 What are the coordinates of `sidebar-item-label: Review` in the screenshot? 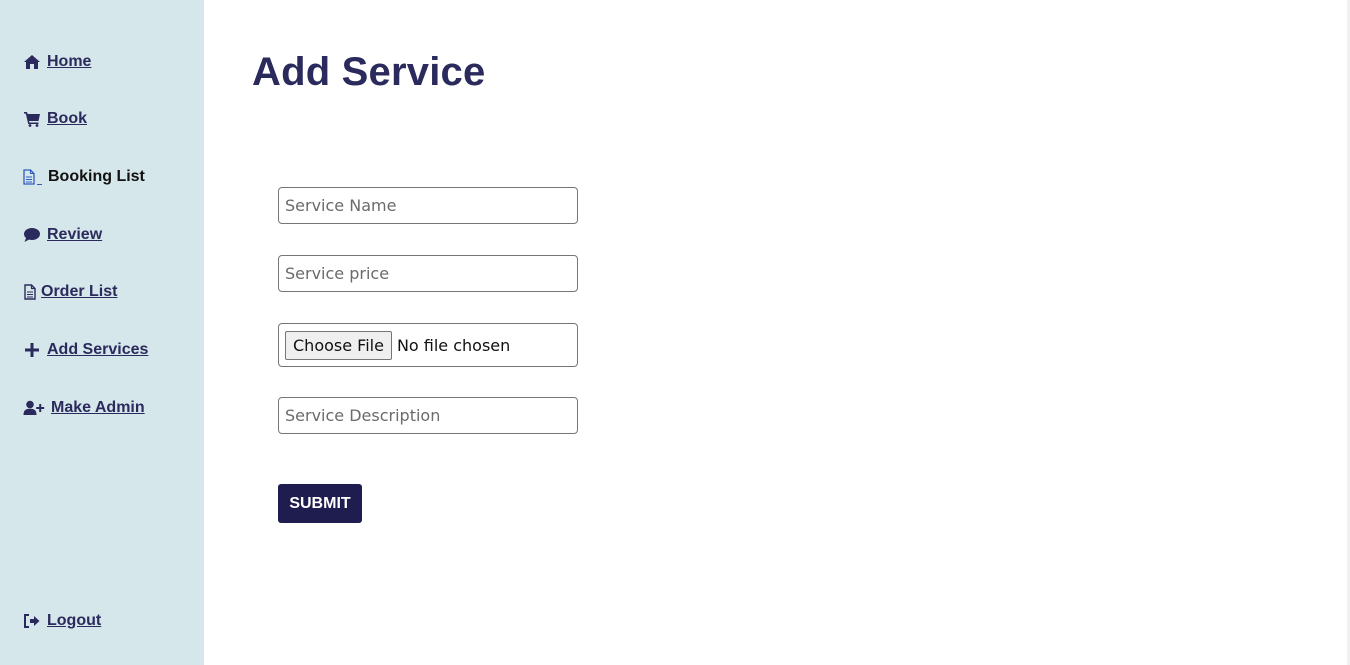 It's located at (75, 234).